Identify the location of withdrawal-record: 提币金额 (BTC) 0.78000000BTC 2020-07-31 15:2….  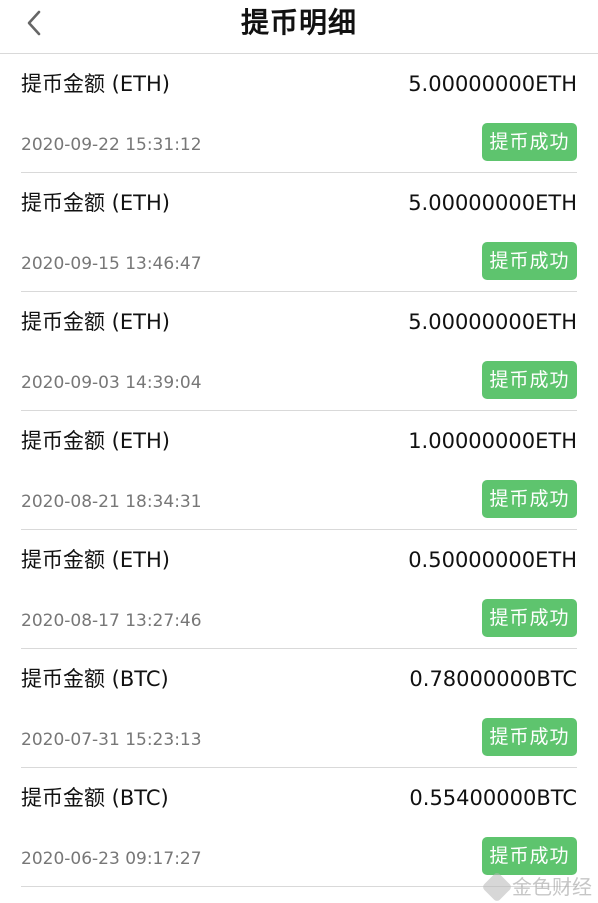
(299, 708).